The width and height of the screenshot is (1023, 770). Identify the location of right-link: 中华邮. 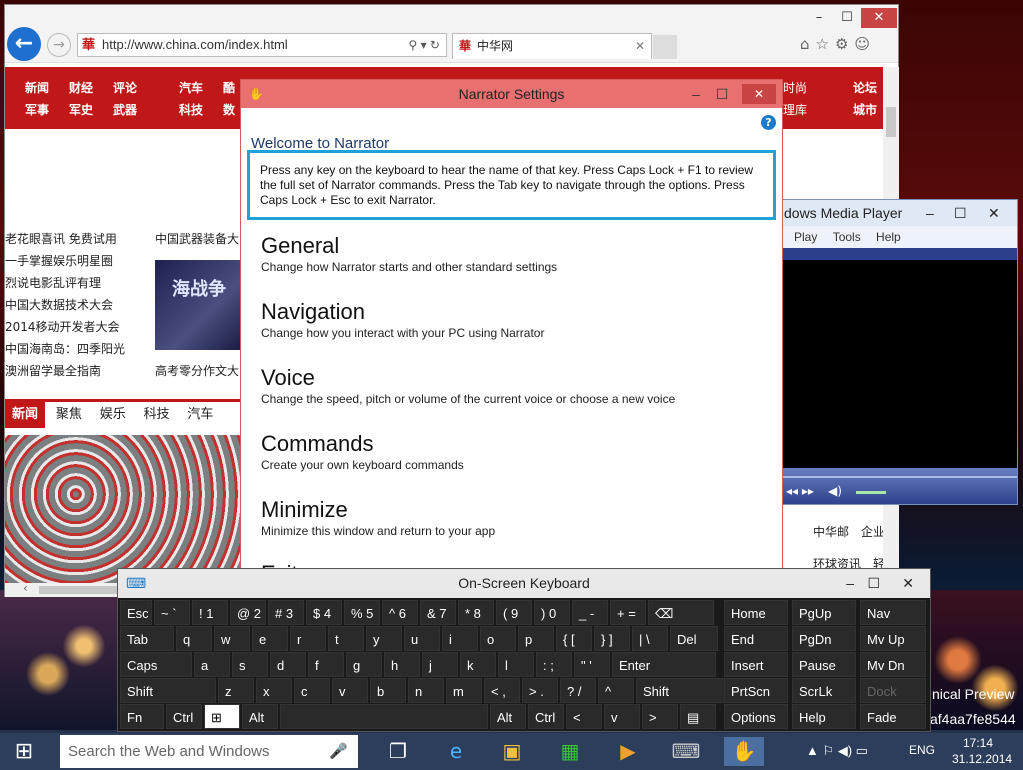
(831, 531).